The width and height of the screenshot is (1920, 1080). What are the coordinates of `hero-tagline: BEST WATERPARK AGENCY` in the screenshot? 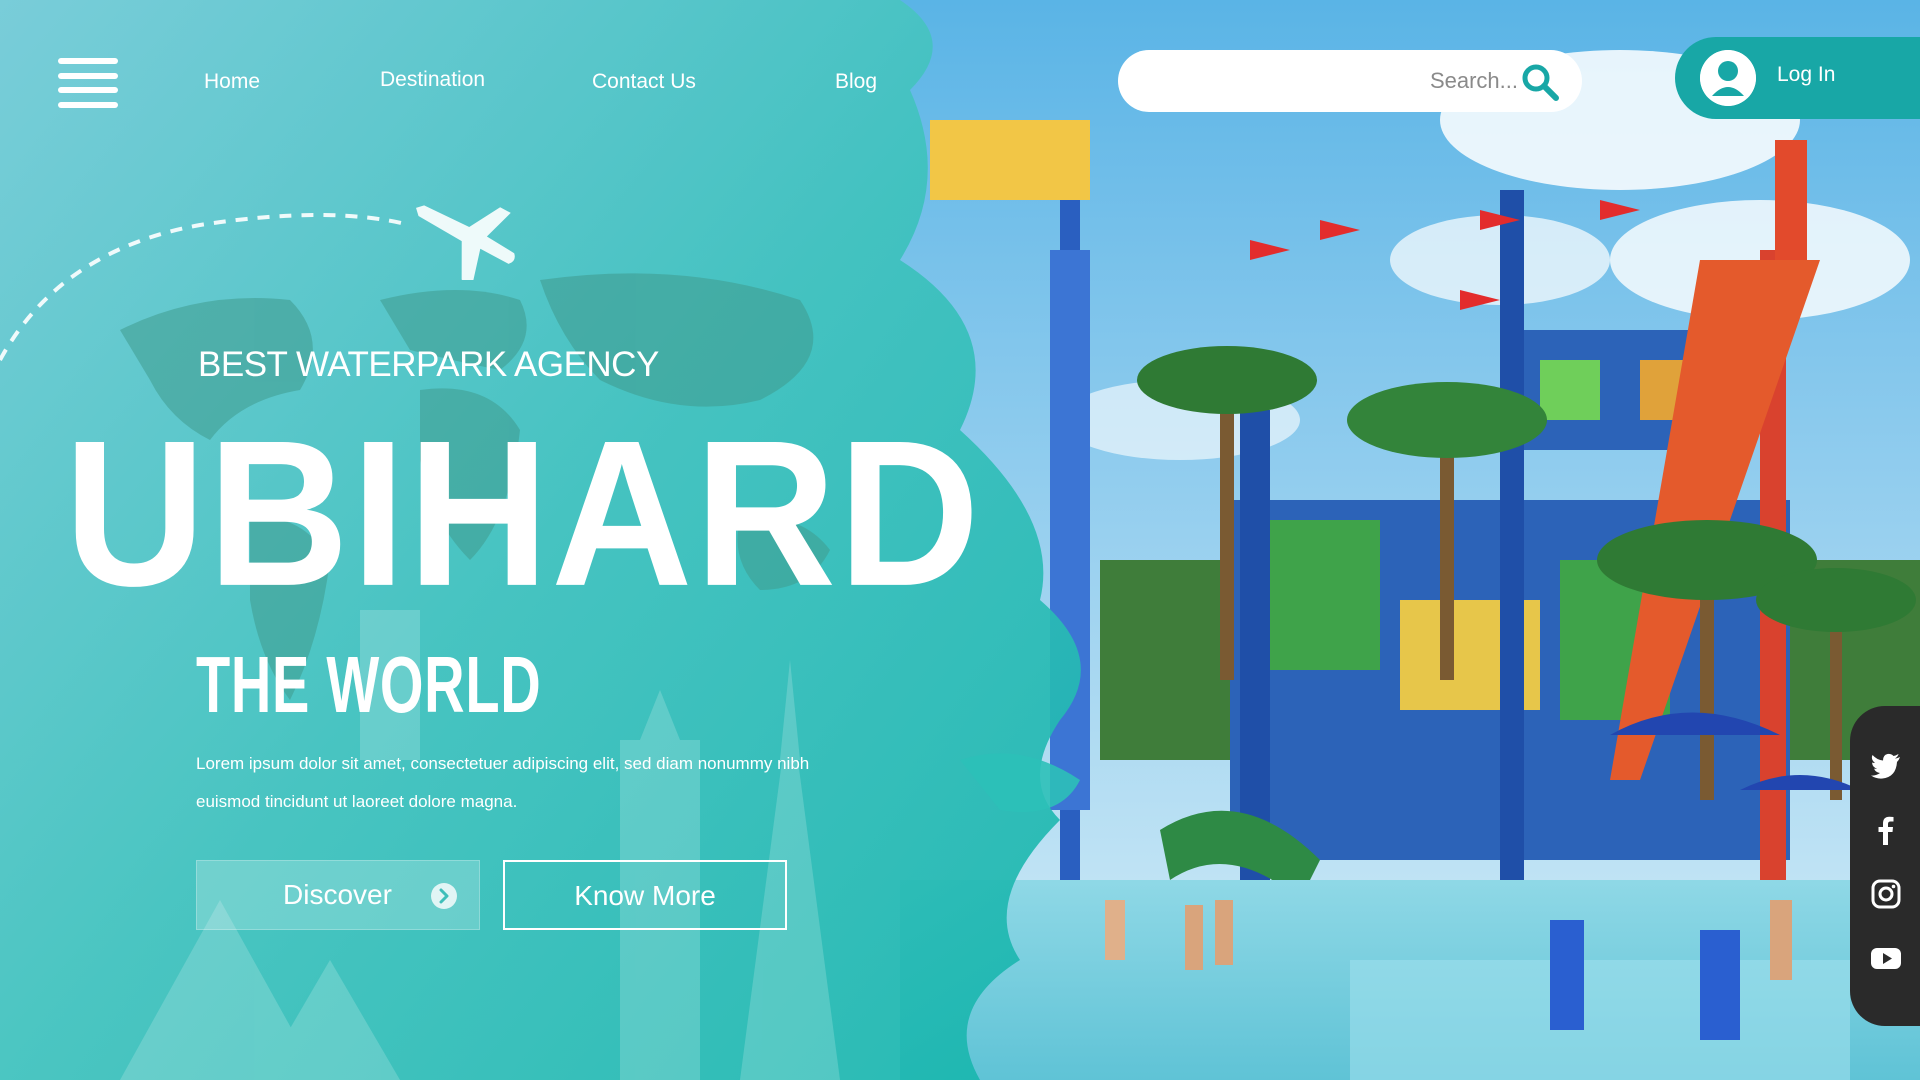 It's located at (428, 364).